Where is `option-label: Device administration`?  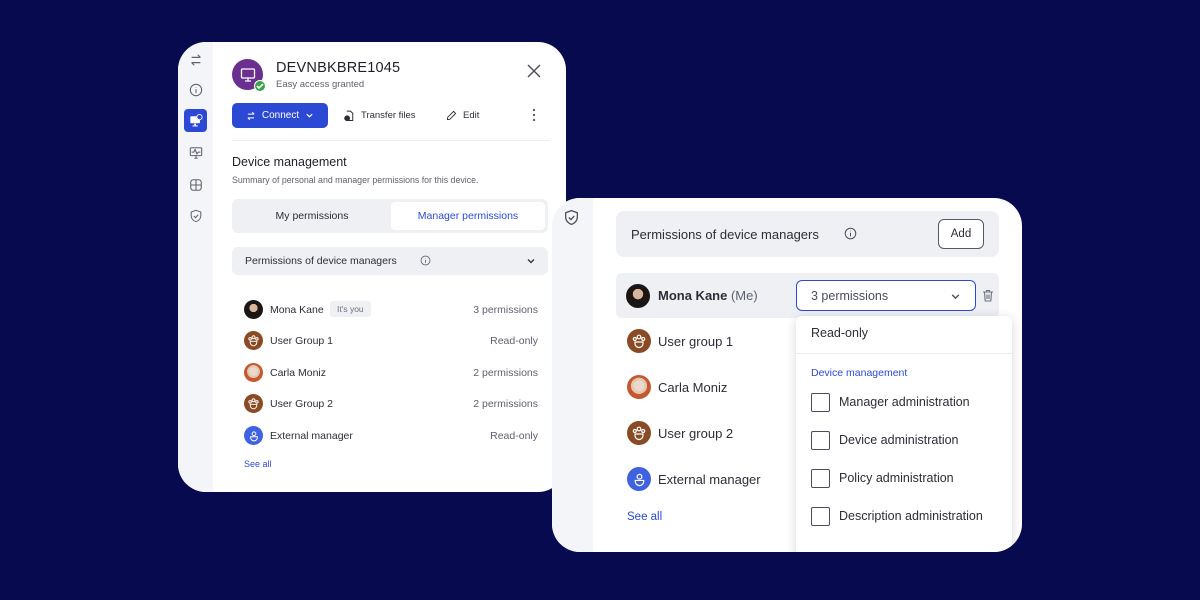
option-label: Device administration is located at coordinates (899, 440).